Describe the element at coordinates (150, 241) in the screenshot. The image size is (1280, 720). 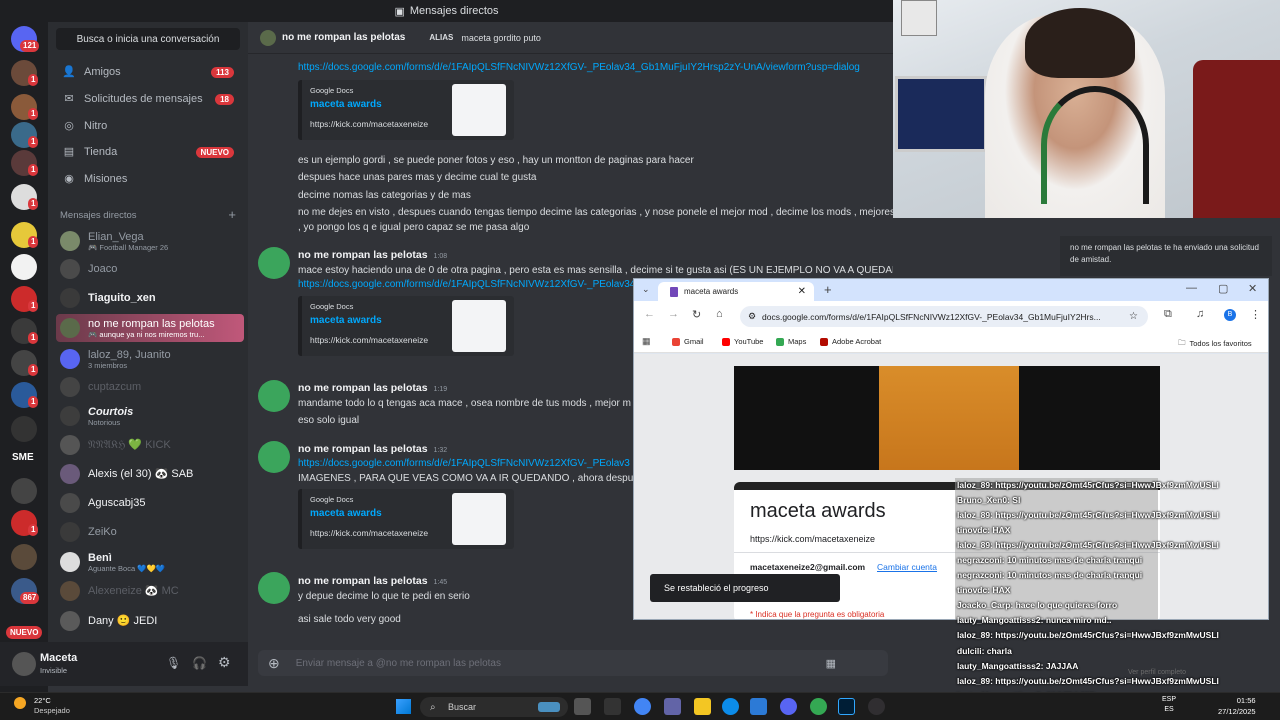
I see `dm-item: Elian_Vega 🎮 Football Manager 26` at that location.